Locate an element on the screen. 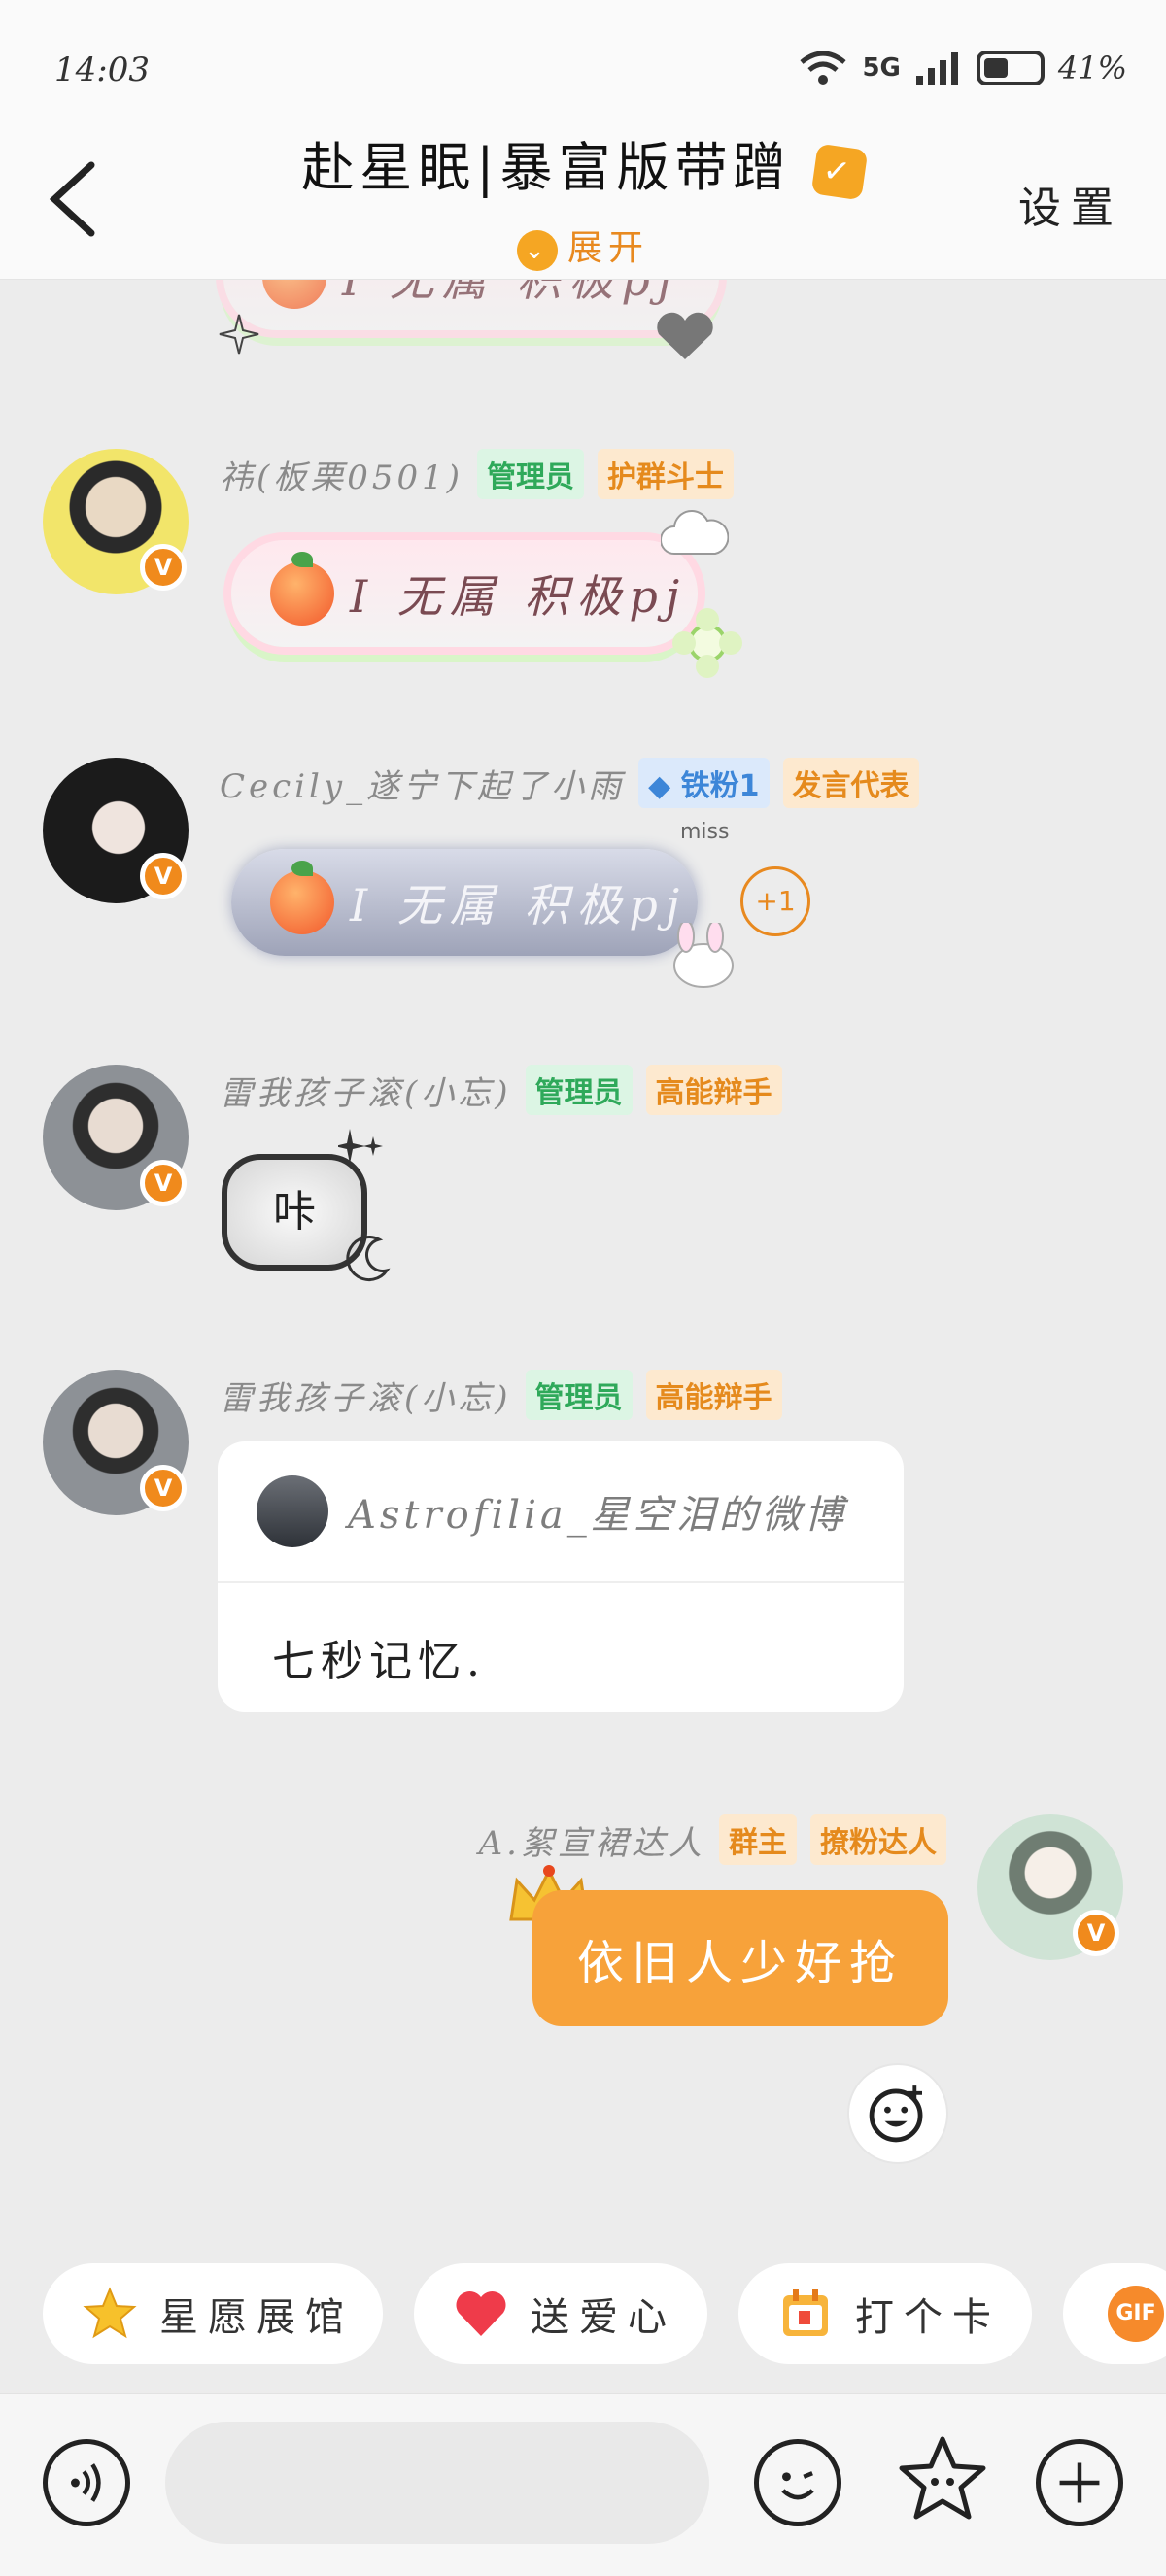 This screenshot has width=1166, height=2576. sender-row: 祎(板栗0501) 管理员 护群斗士 is located at coordinates (477, 474).